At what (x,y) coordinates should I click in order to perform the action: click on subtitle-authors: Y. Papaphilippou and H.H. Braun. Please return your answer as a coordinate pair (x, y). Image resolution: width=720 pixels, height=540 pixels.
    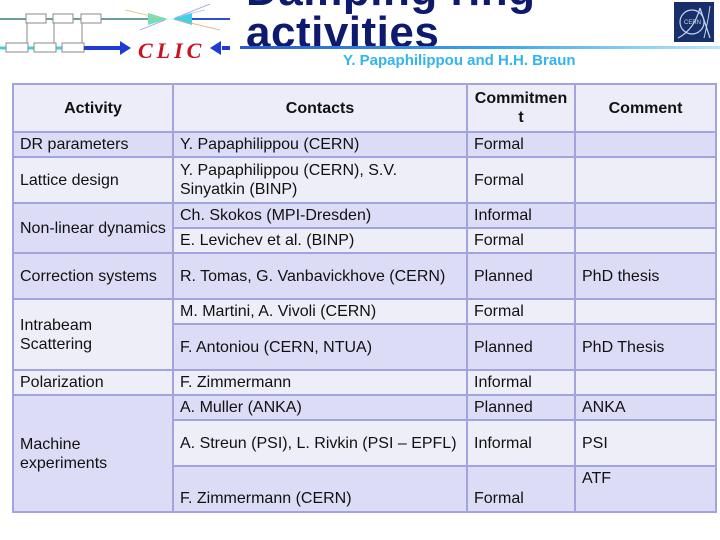
    Looking at the image, I should click on (459, 60).